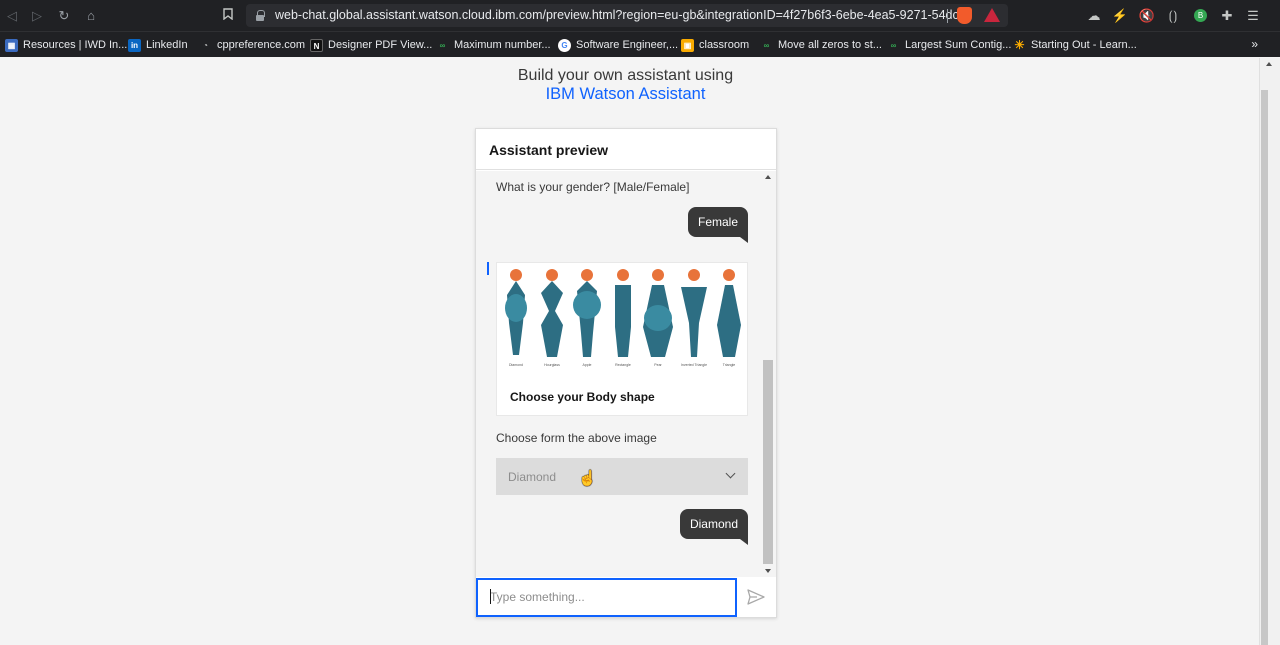 This screenshot has width=1280, height=645. What do you see at coordinates (1120, 15) in the screenshot?
I see `bolt-extension-icon: ⚡` at bounding box center [1120, 15].